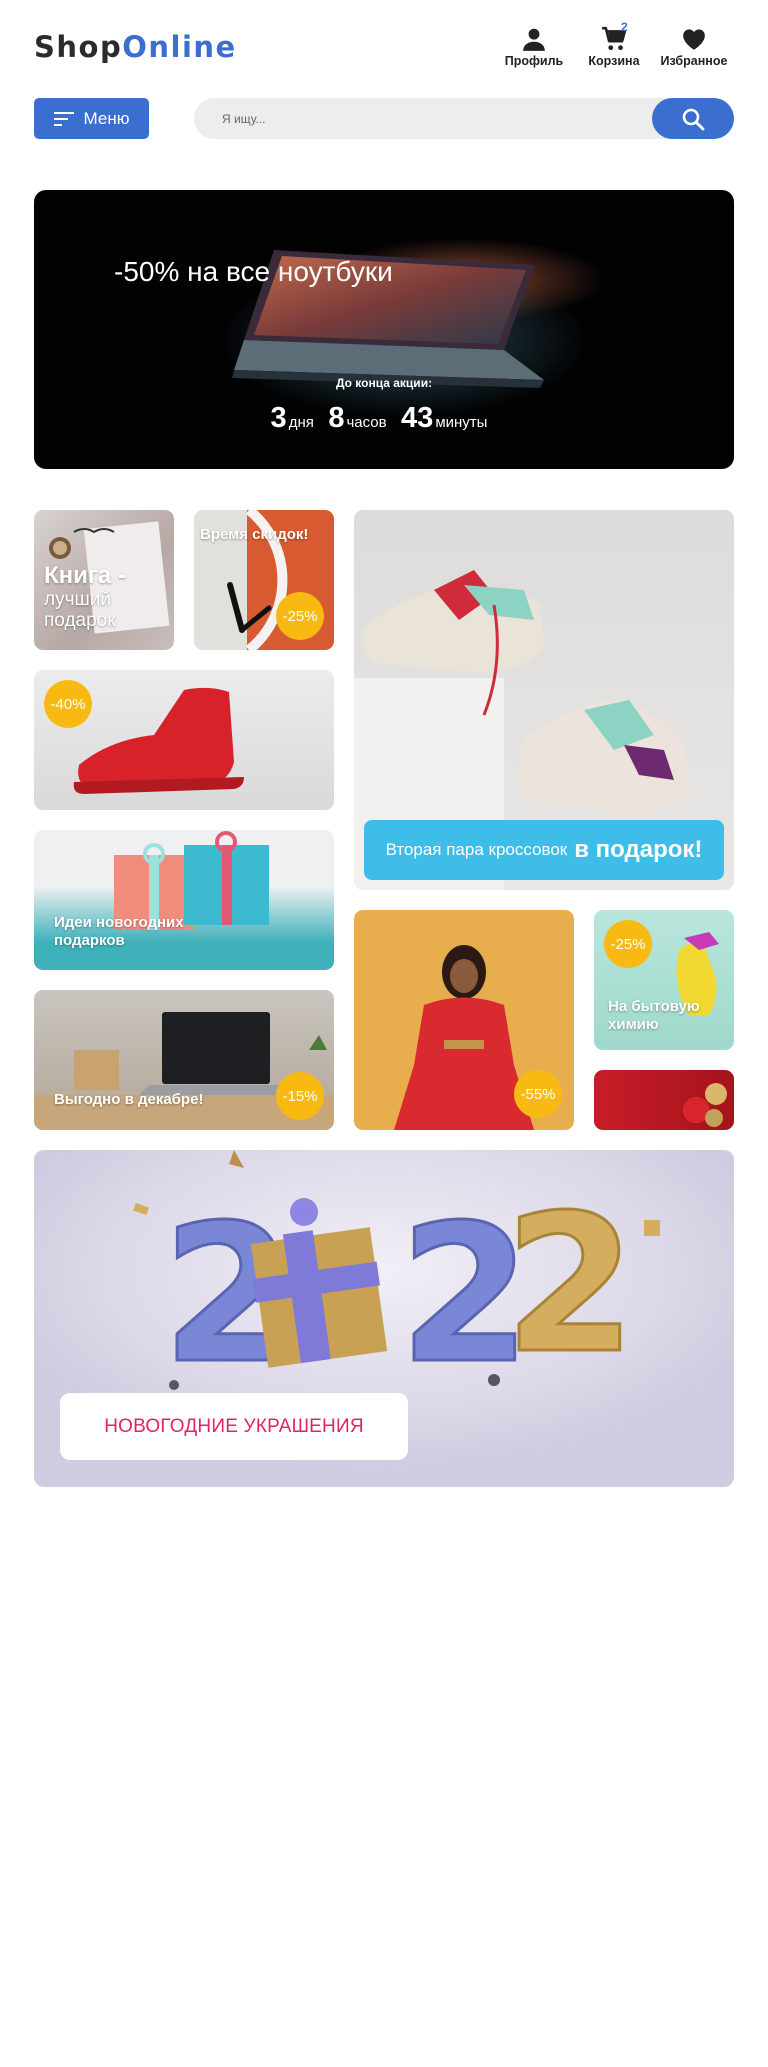 The height and width of the screenshot is (2067, 768). I want to click on tile-book-gift: Книга - лучший подарок, so click(104, 580).